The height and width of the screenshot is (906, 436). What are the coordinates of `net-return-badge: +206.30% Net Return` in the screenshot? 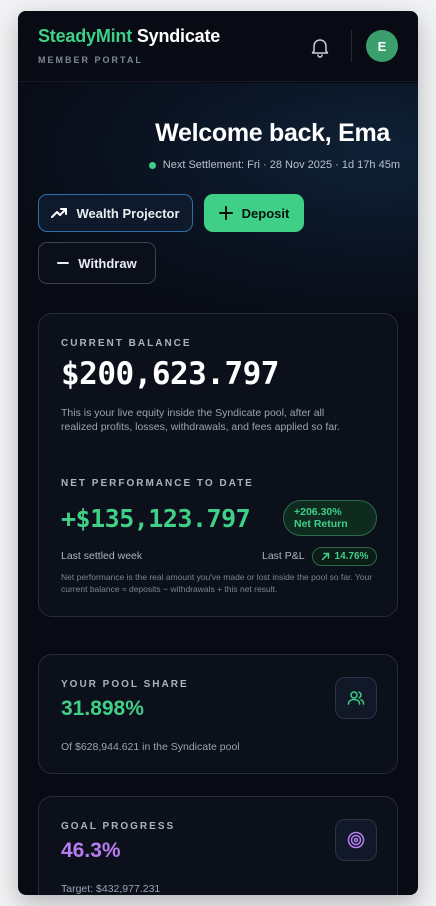 It's located at (330, 518).